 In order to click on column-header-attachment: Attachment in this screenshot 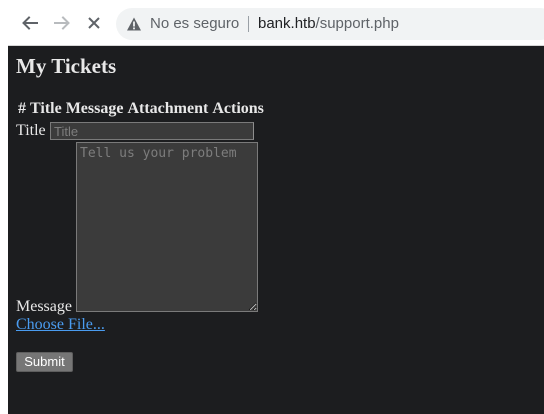, I will do `click(168, 108)`.